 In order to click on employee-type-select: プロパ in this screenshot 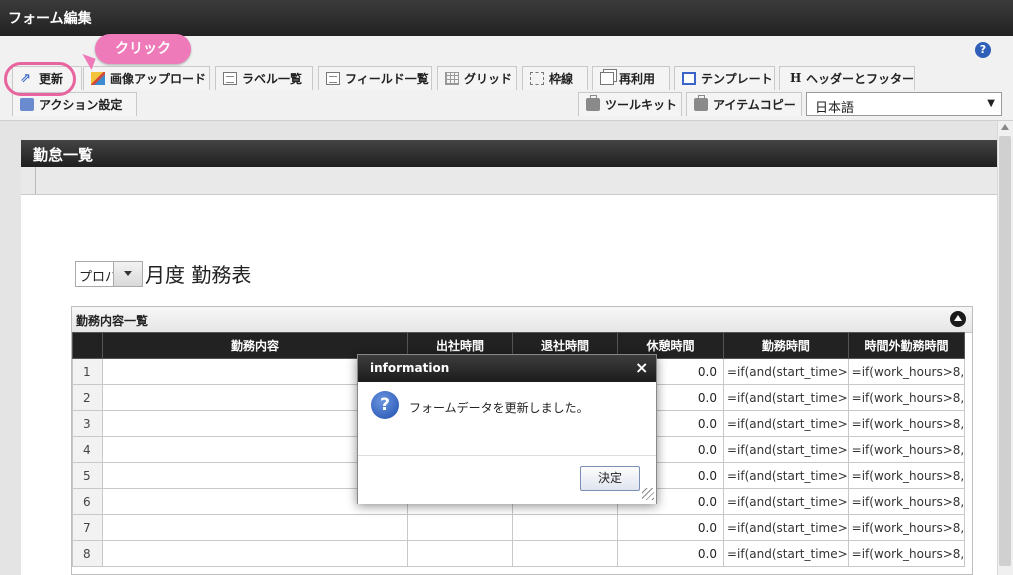, I will do `click(109, 274)`.